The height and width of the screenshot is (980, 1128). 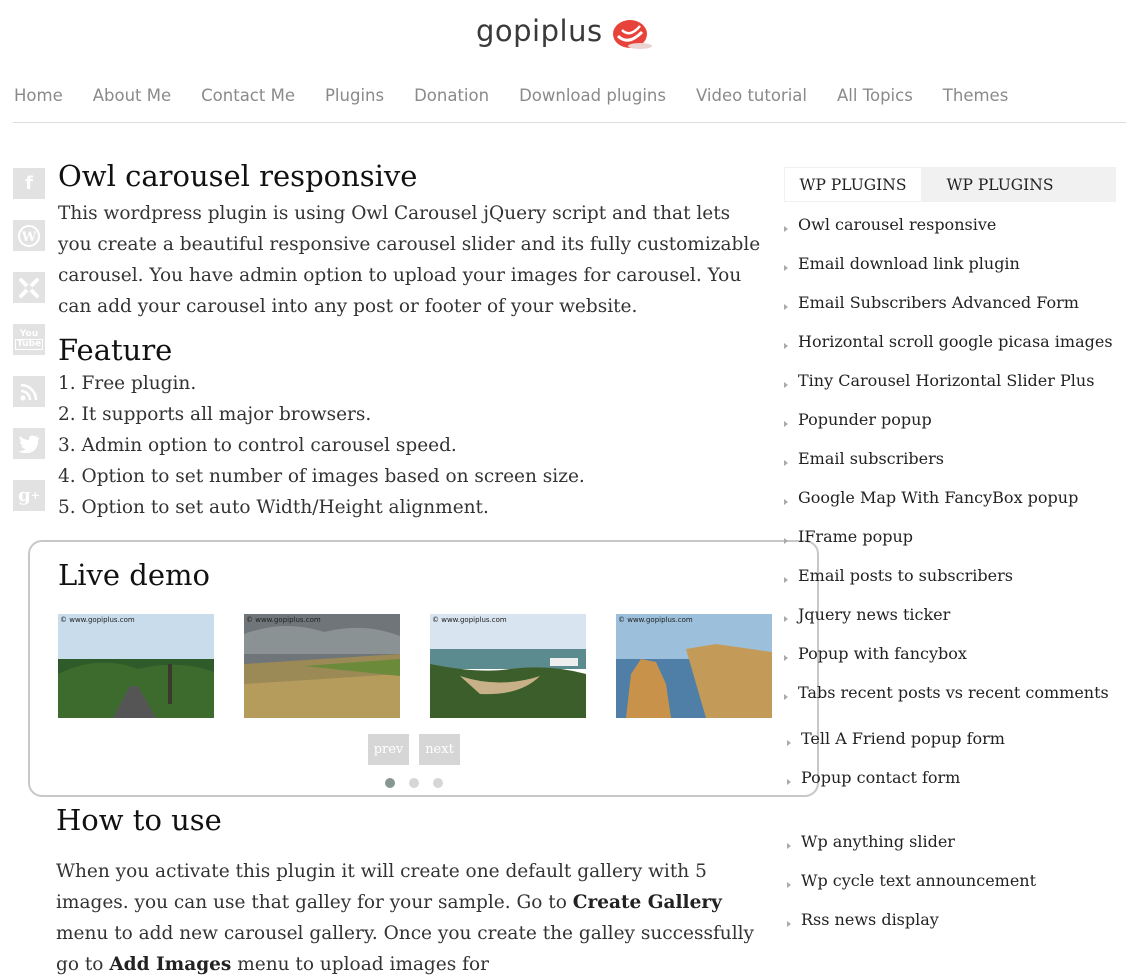 I want to click on nav-plugins: Plugins, so click(x=354, y=95).